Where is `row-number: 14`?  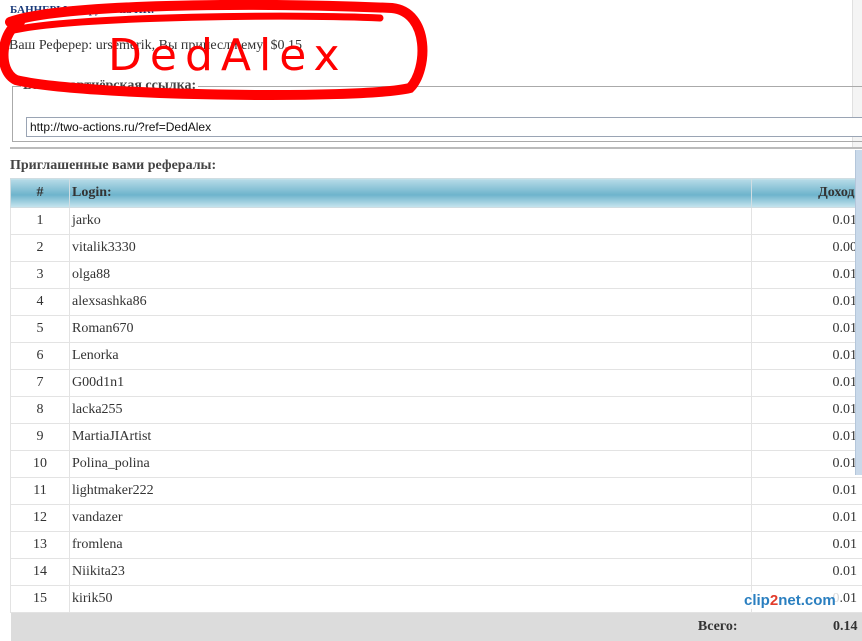
row-number: 14 is located at coordinates (40, 572).